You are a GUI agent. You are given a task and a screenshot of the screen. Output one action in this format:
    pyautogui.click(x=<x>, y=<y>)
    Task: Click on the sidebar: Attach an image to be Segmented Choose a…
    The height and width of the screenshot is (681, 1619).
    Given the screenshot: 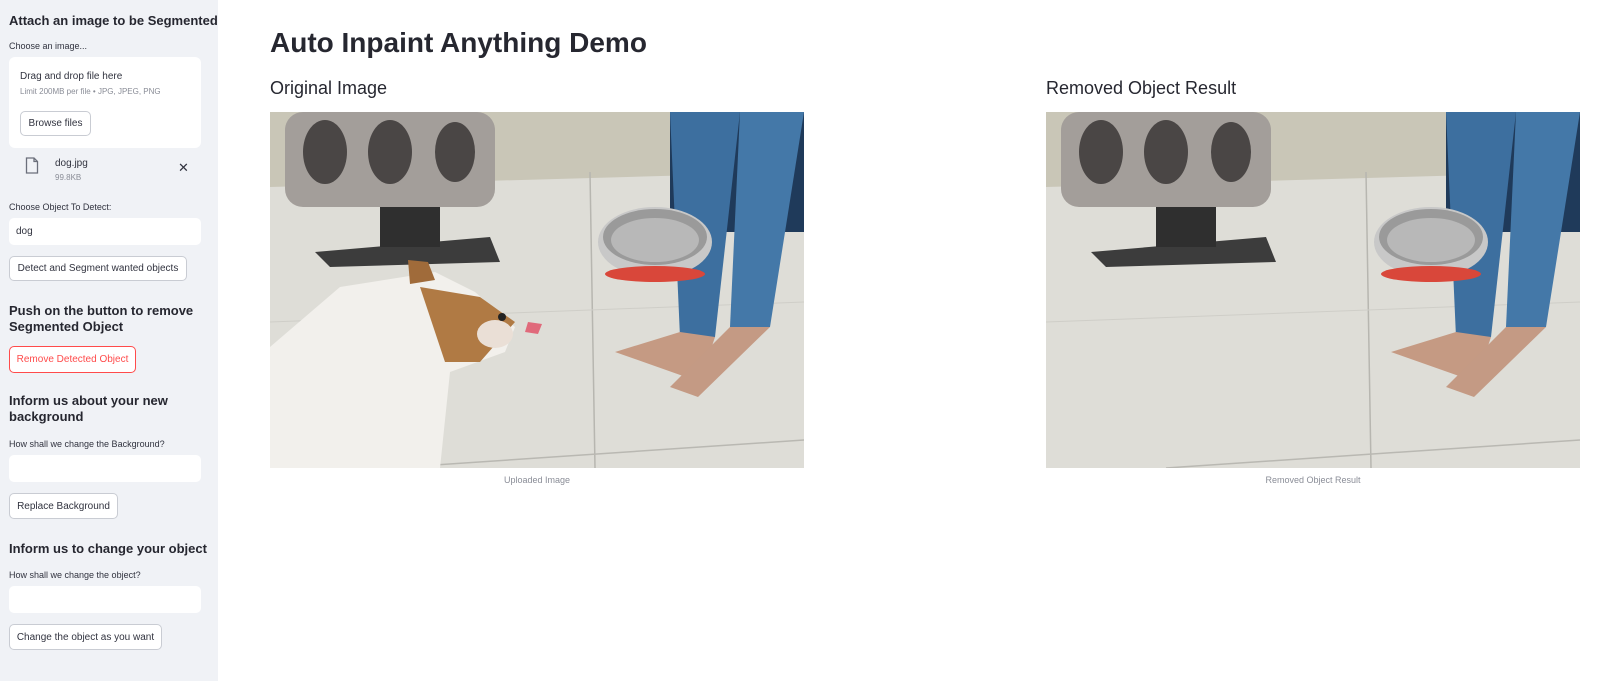 What is the action you would take?
    pyautogui.click(x=109, y=340)
    